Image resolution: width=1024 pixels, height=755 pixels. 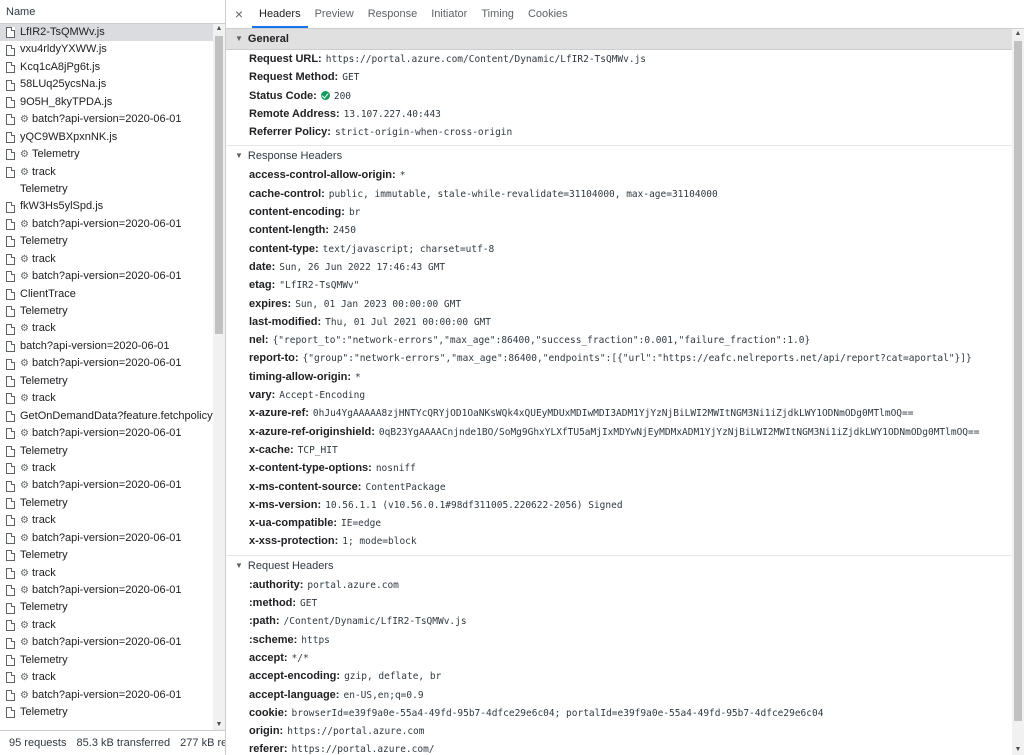 I want to click on header-value: br, so click(x=354, y=212).